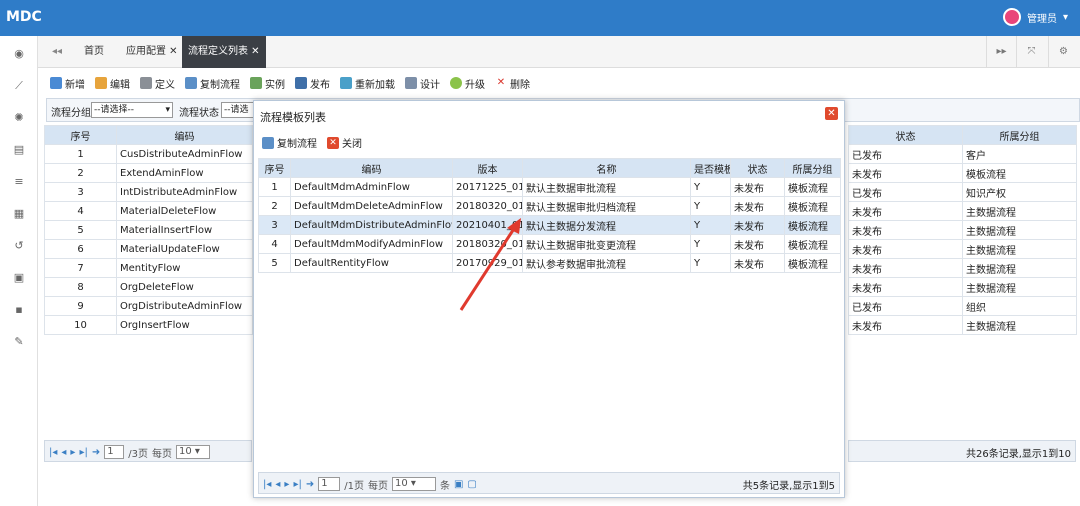 The image size is (1080, 506). What do you see at coordinates (19, 54) in the screenshot?
I see `dashboard-icon: ◉` at bounding box center [19, 54].